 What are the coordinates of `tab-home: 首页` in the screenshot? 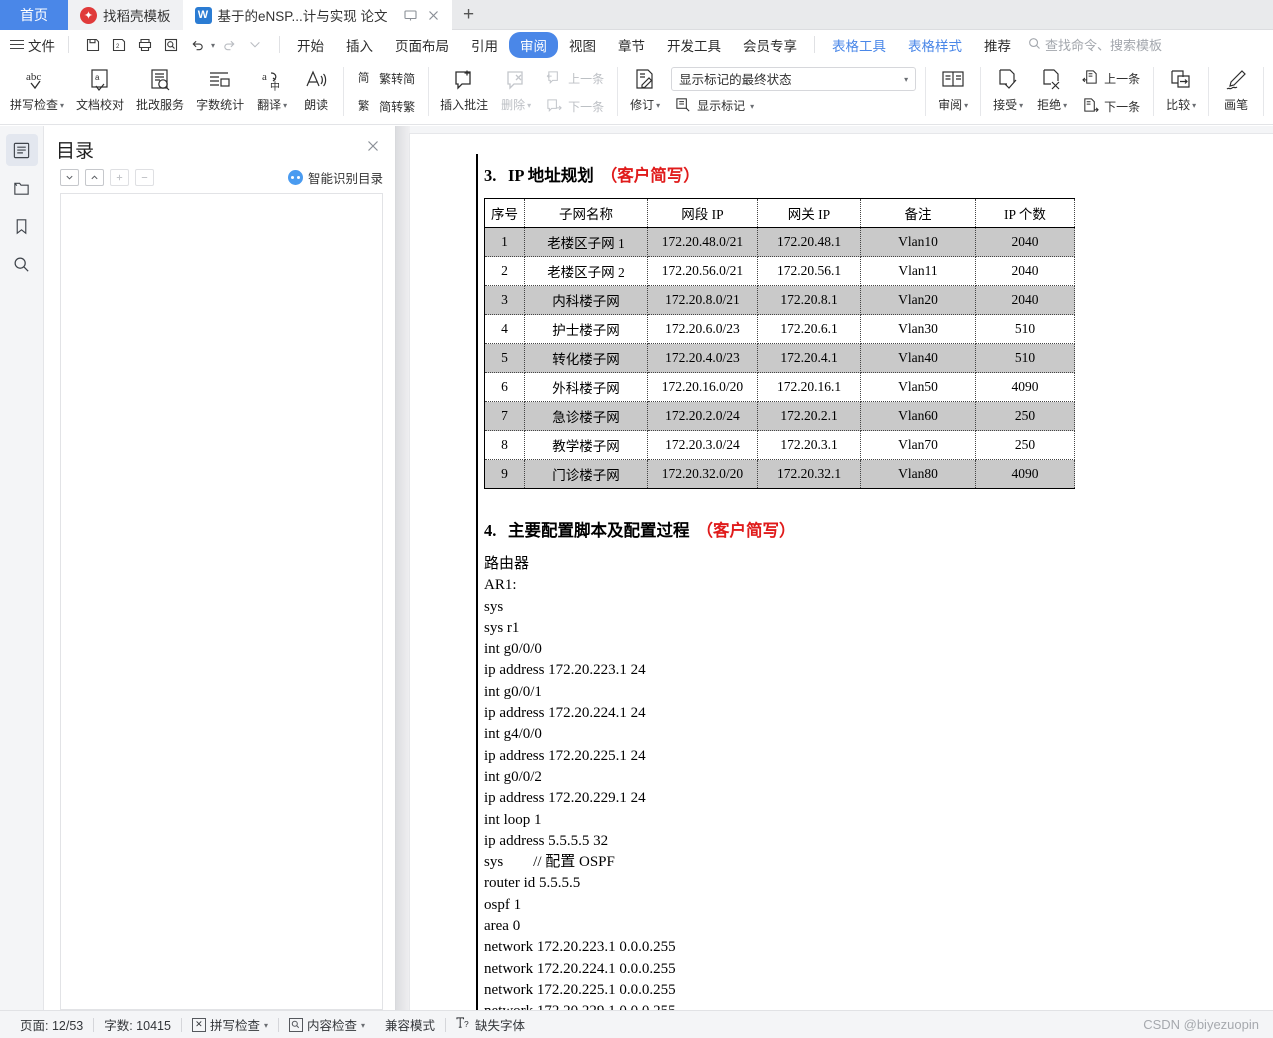 It's located at (34, 15).